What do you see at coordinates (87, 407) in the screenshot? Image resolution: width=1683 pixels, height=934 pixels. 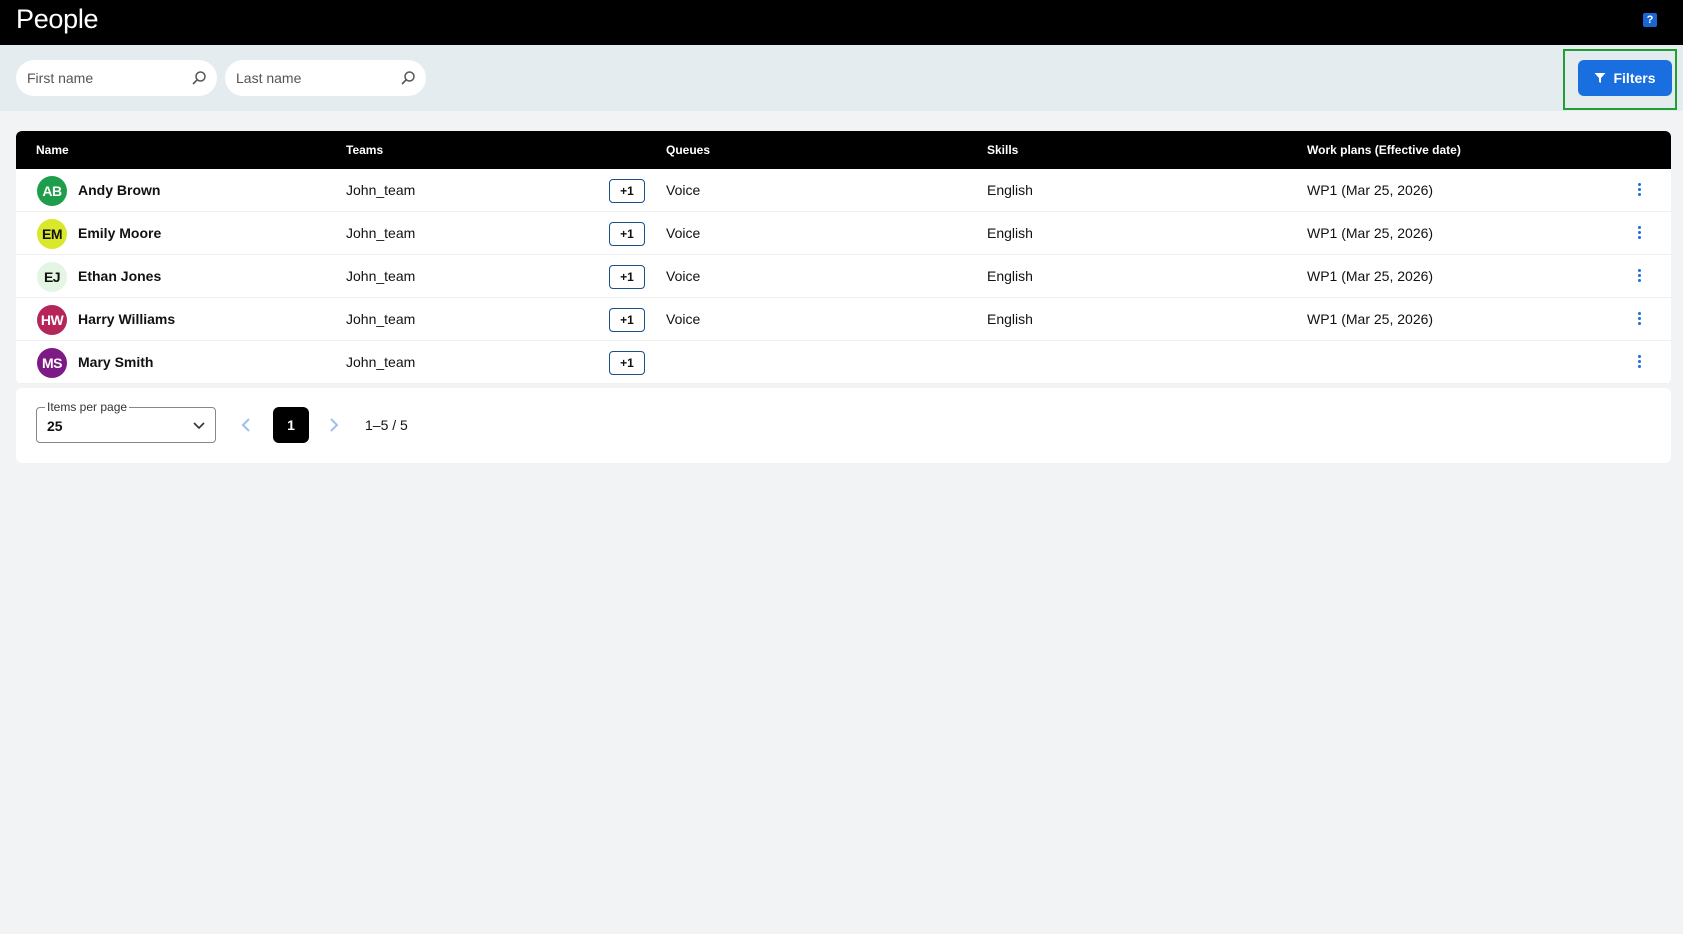 I see `items-per-page-label: Items per page` at bounding box center [87, 407].